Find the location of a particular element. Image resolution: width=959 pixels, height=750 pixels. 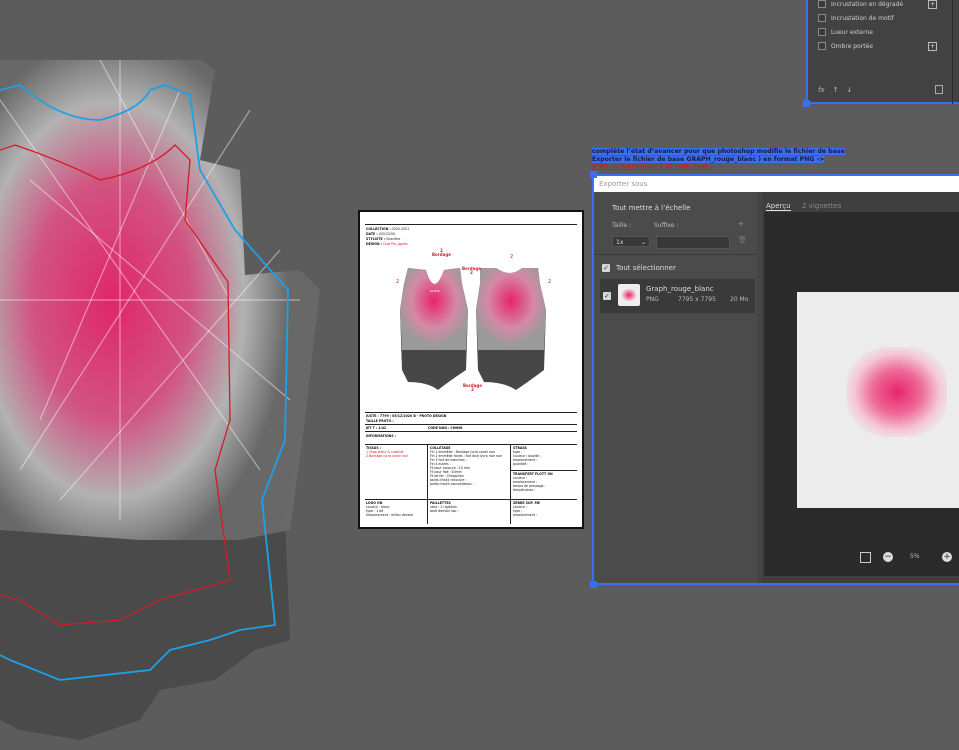

note-line-3: JPEG, compression 1 et nom final : is located at coordinates (652, 166).